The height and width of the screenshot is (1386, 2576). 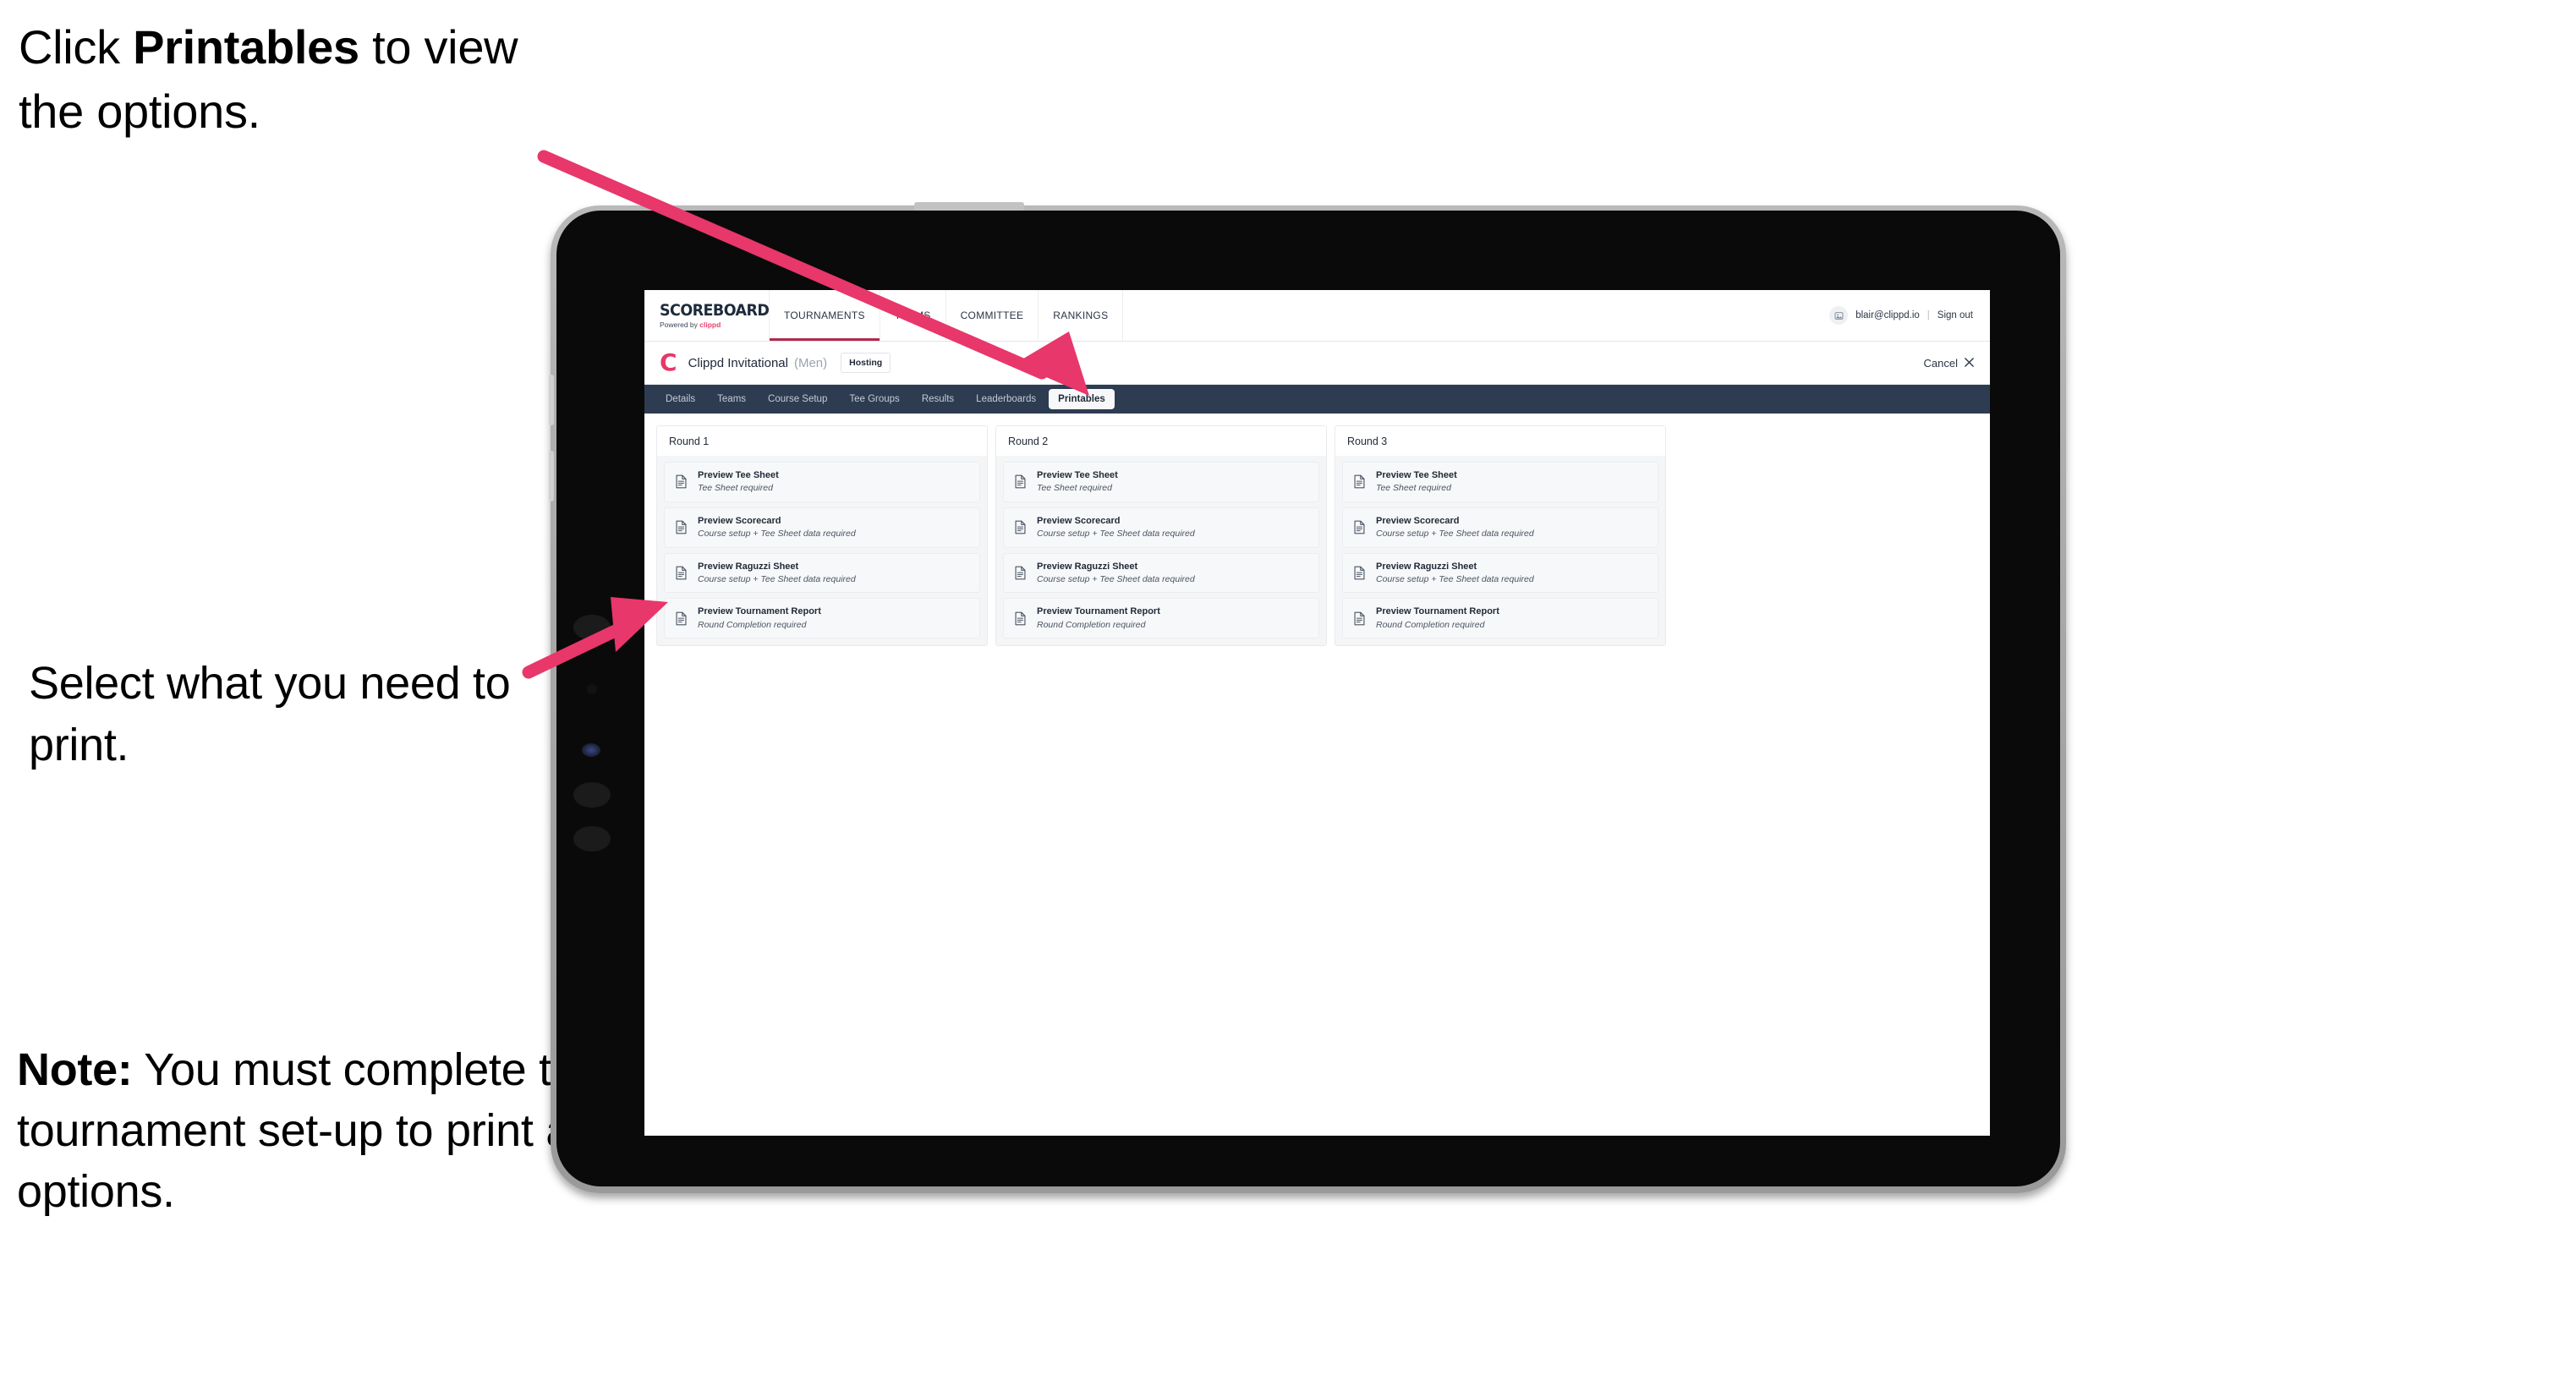 I want to click on tab-label: Printables, so click(x=1081, y=399).